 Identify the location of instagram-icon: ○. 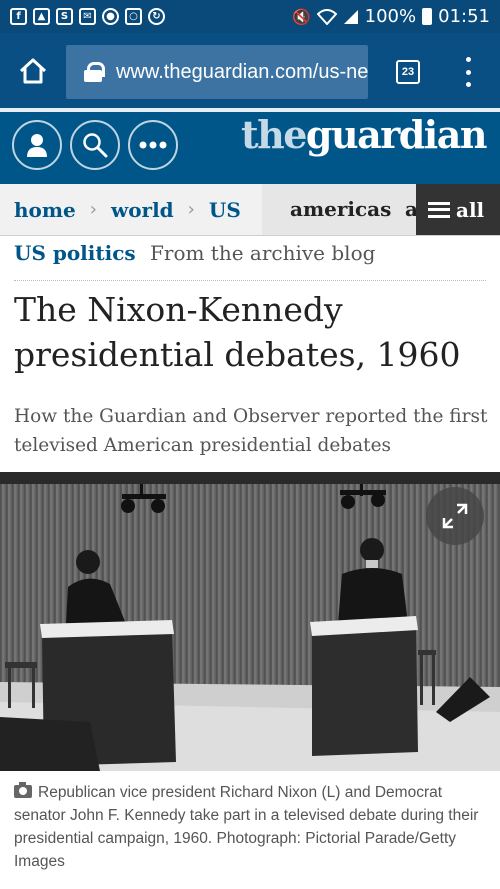
(133, 16).